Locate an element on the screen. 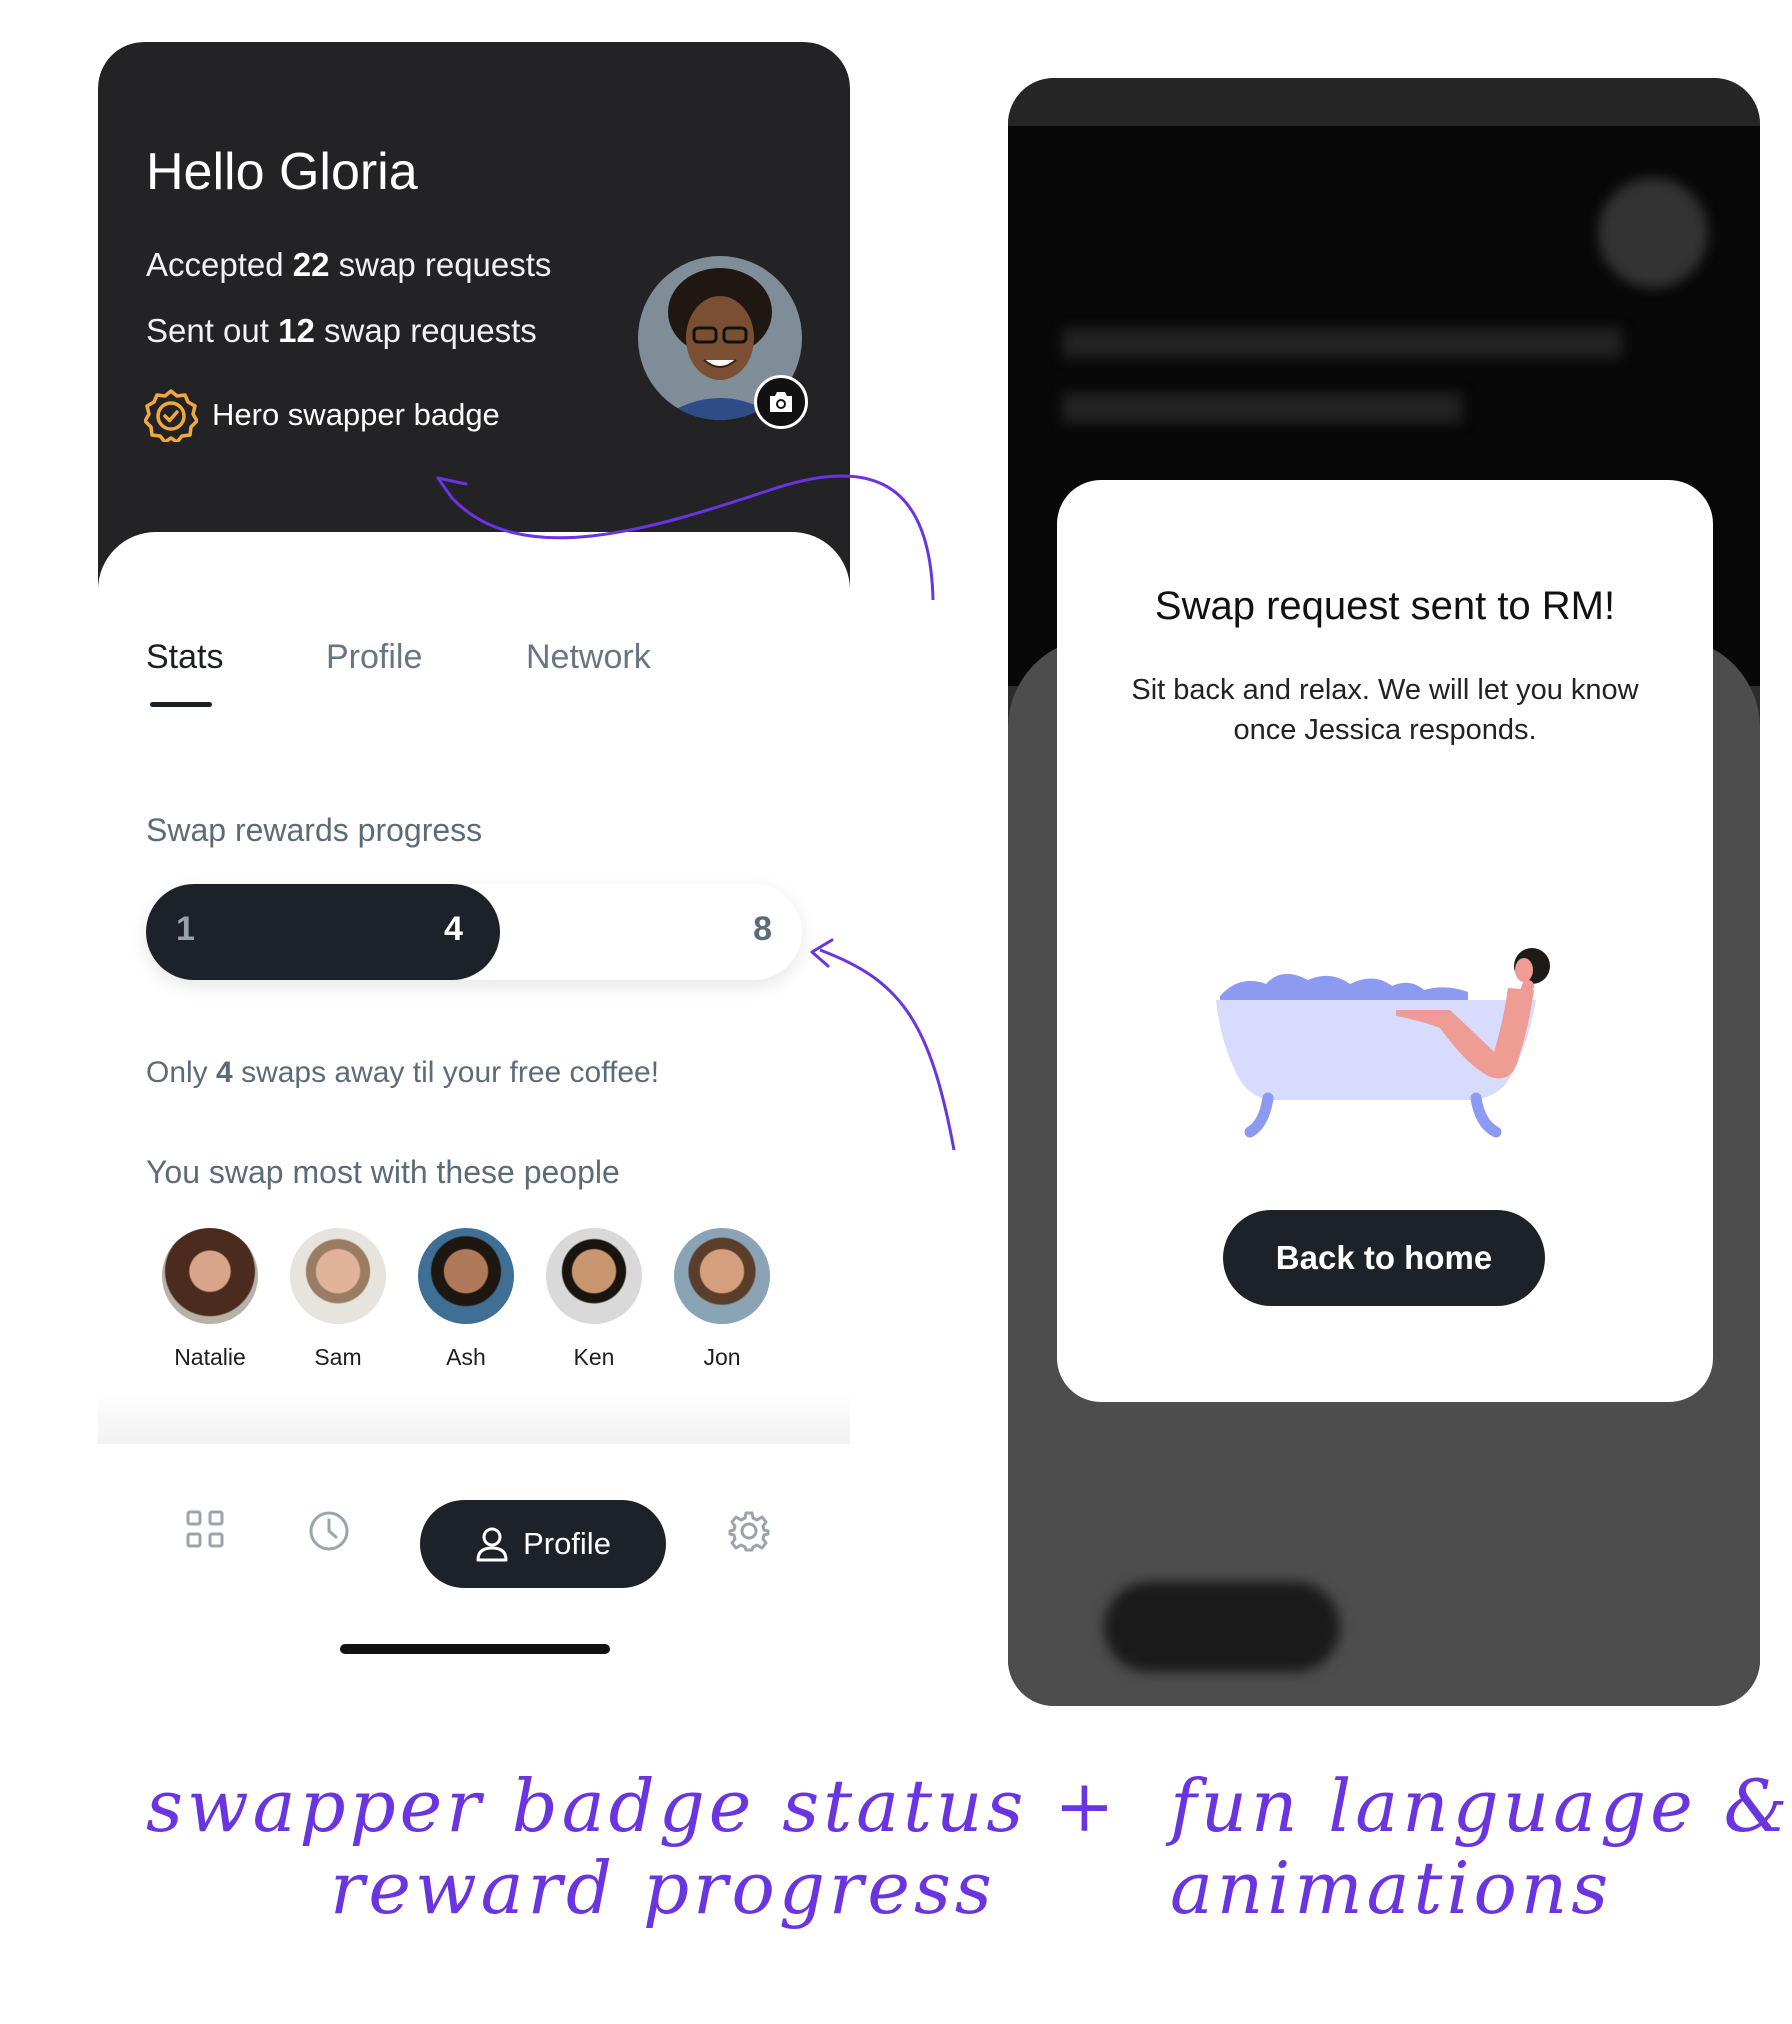  annotation-caption: swapper badge status + is located at coordinates (632, 1806).